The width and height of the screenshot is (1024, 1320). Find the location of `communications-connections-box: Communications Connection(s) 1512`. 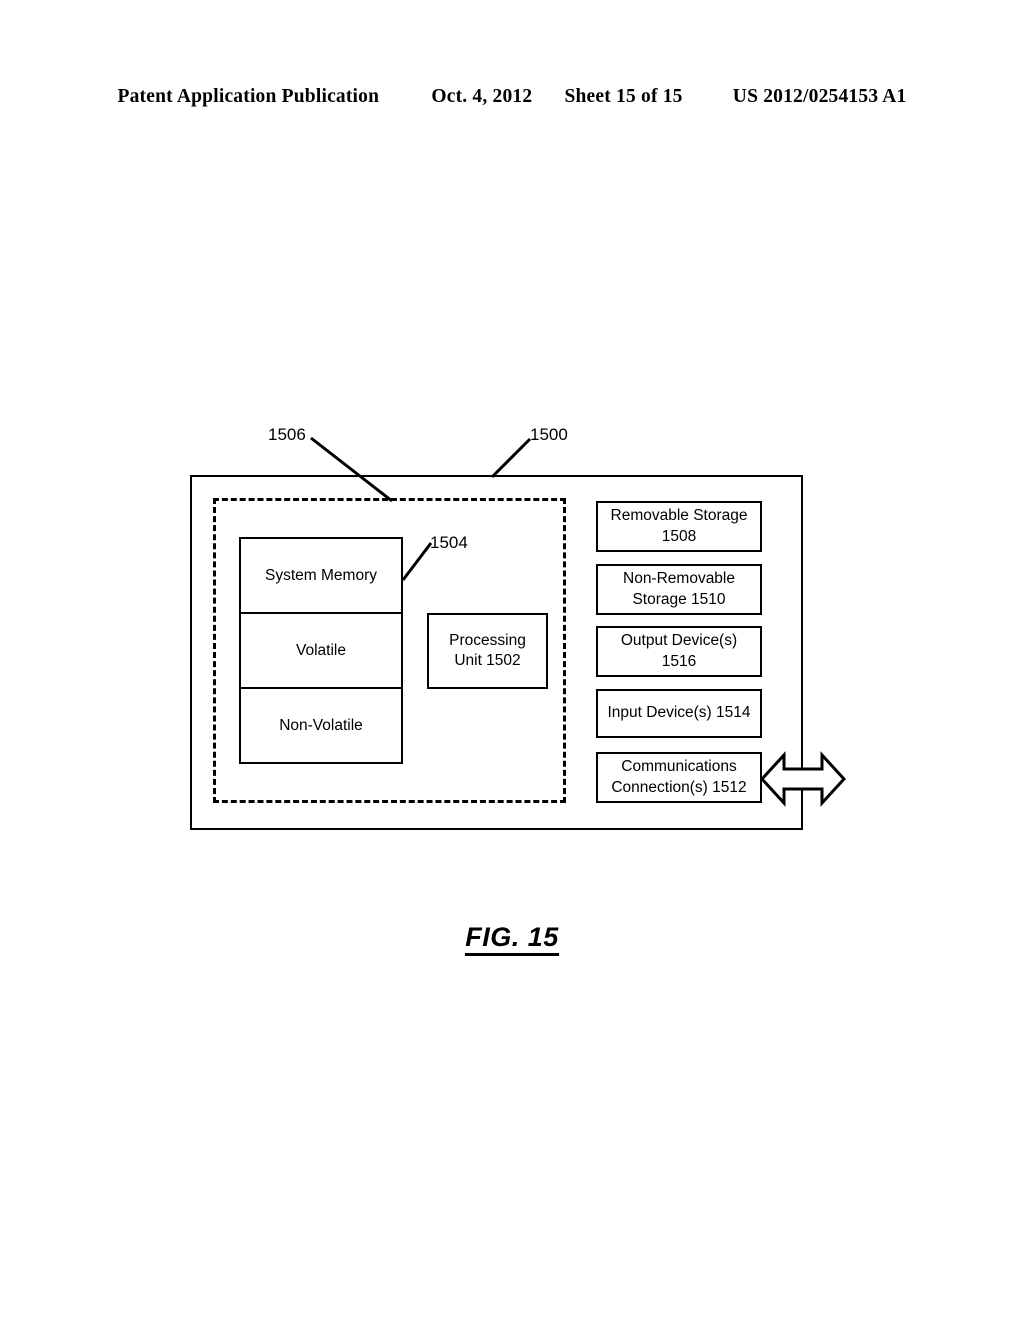

communications-connections-box: Communications Connection(s) 1512 is located at coordinates (679, 777).